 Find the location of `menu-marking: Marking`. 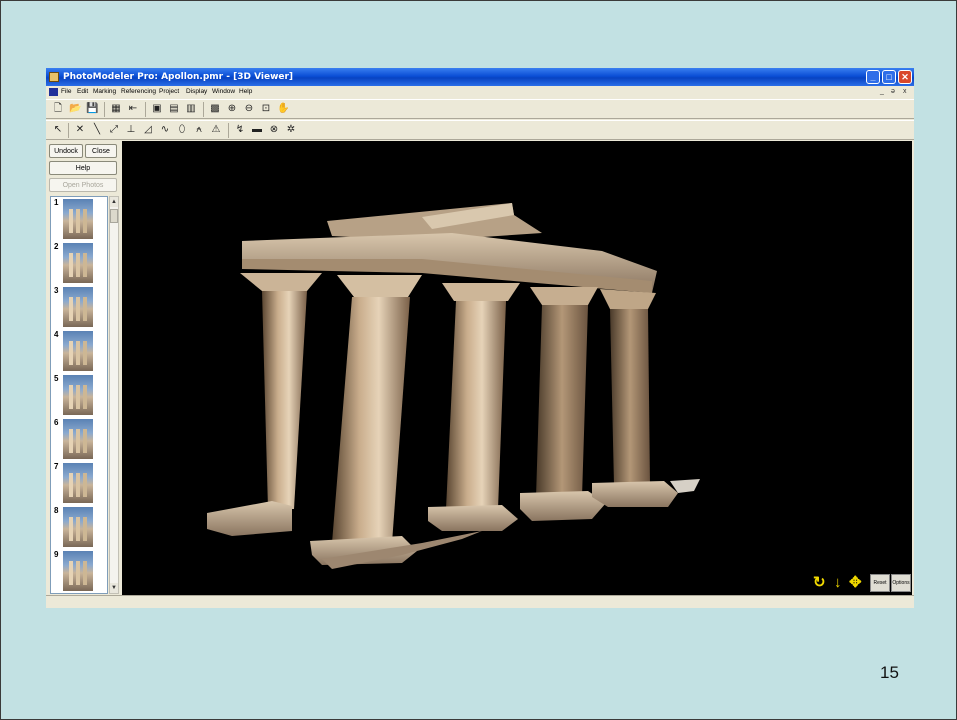

menu-marking: Marking is located at coordinates (104, 92).